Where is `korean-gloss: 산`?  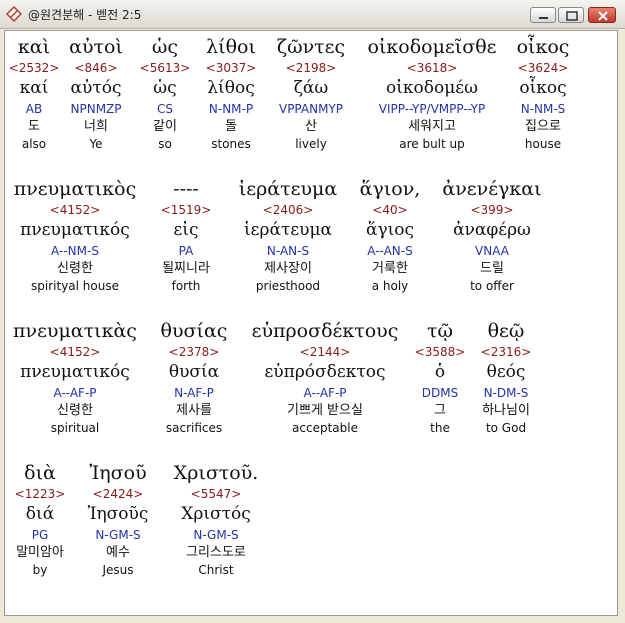
korean-gloss: 산 is located at coordinates (311, 126).